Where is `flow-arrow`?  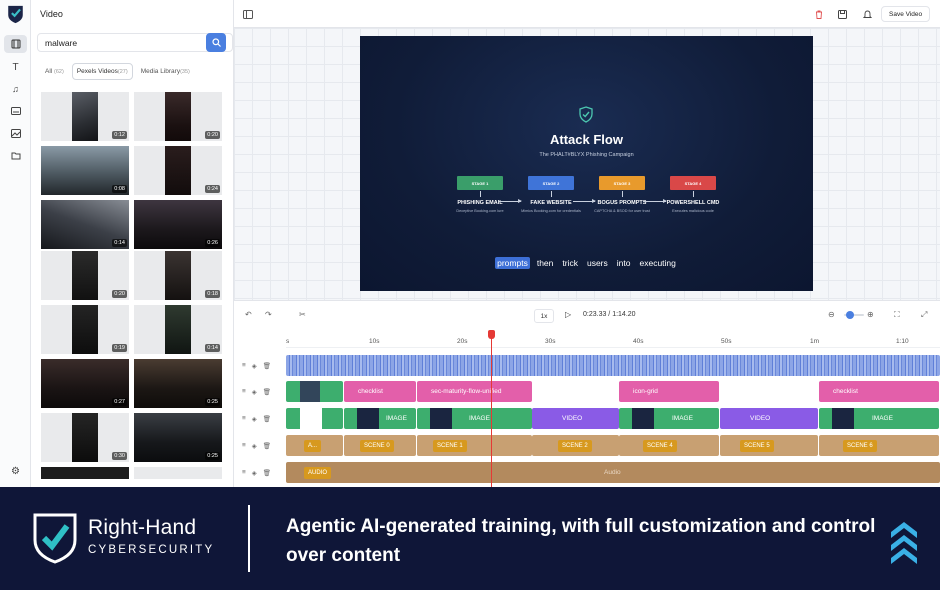 flow-arrow is located at coordinates (655, 201).